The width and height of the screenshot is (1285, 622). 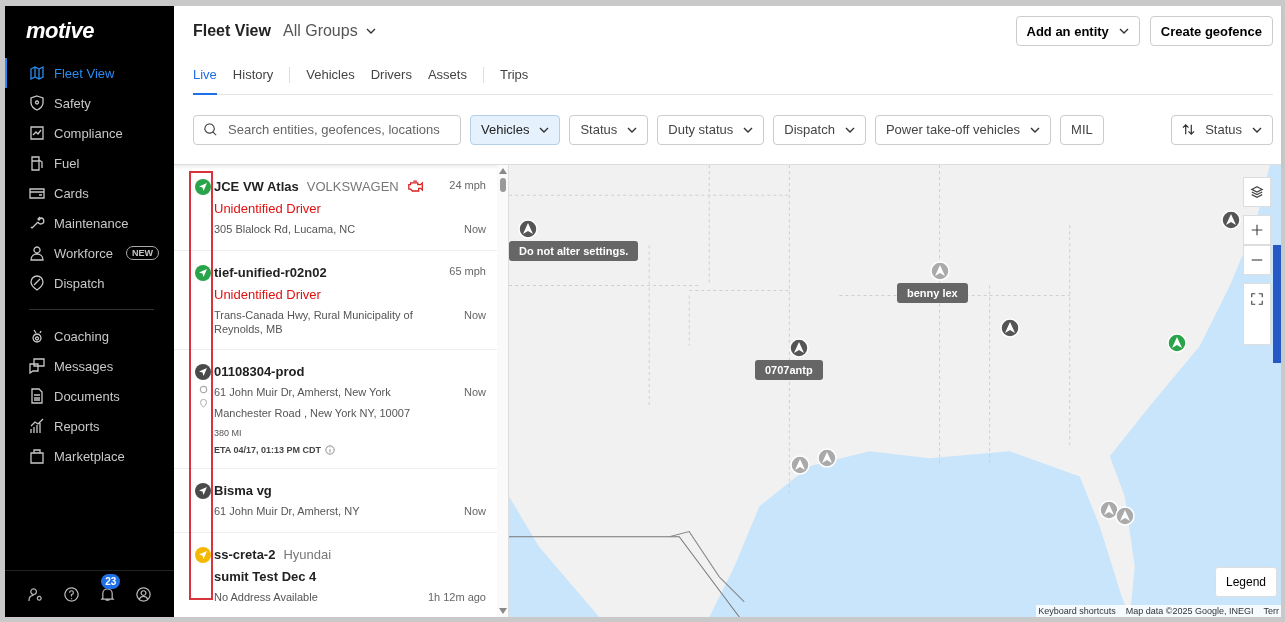 What do you see at coordinates (467, 185) in the screenshot?
I see `speed: 24 mph` at bounding box center [467, 185].